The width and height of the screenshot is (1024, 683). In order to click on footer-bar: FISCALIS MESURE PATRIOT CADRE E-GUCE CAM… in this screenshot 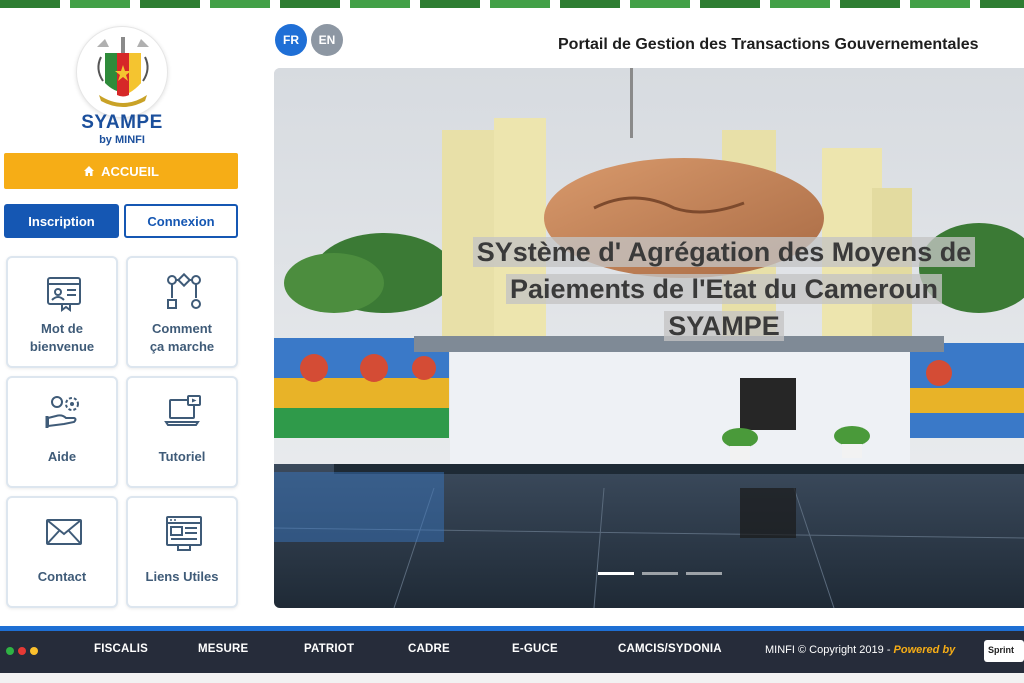, I will do `click(512, 652)`.